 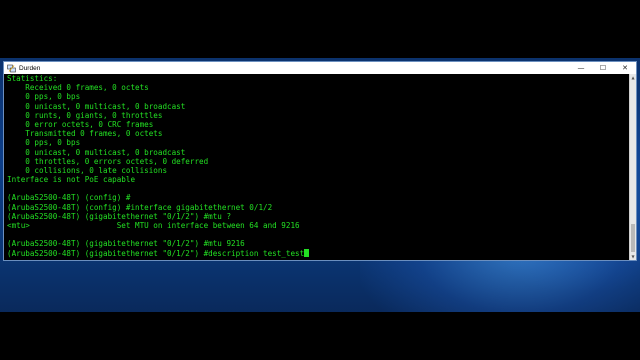 I want to click on terminal-line: 0 throttles, 0 errors octets, 0 deferred, so click(x=108, y=161).